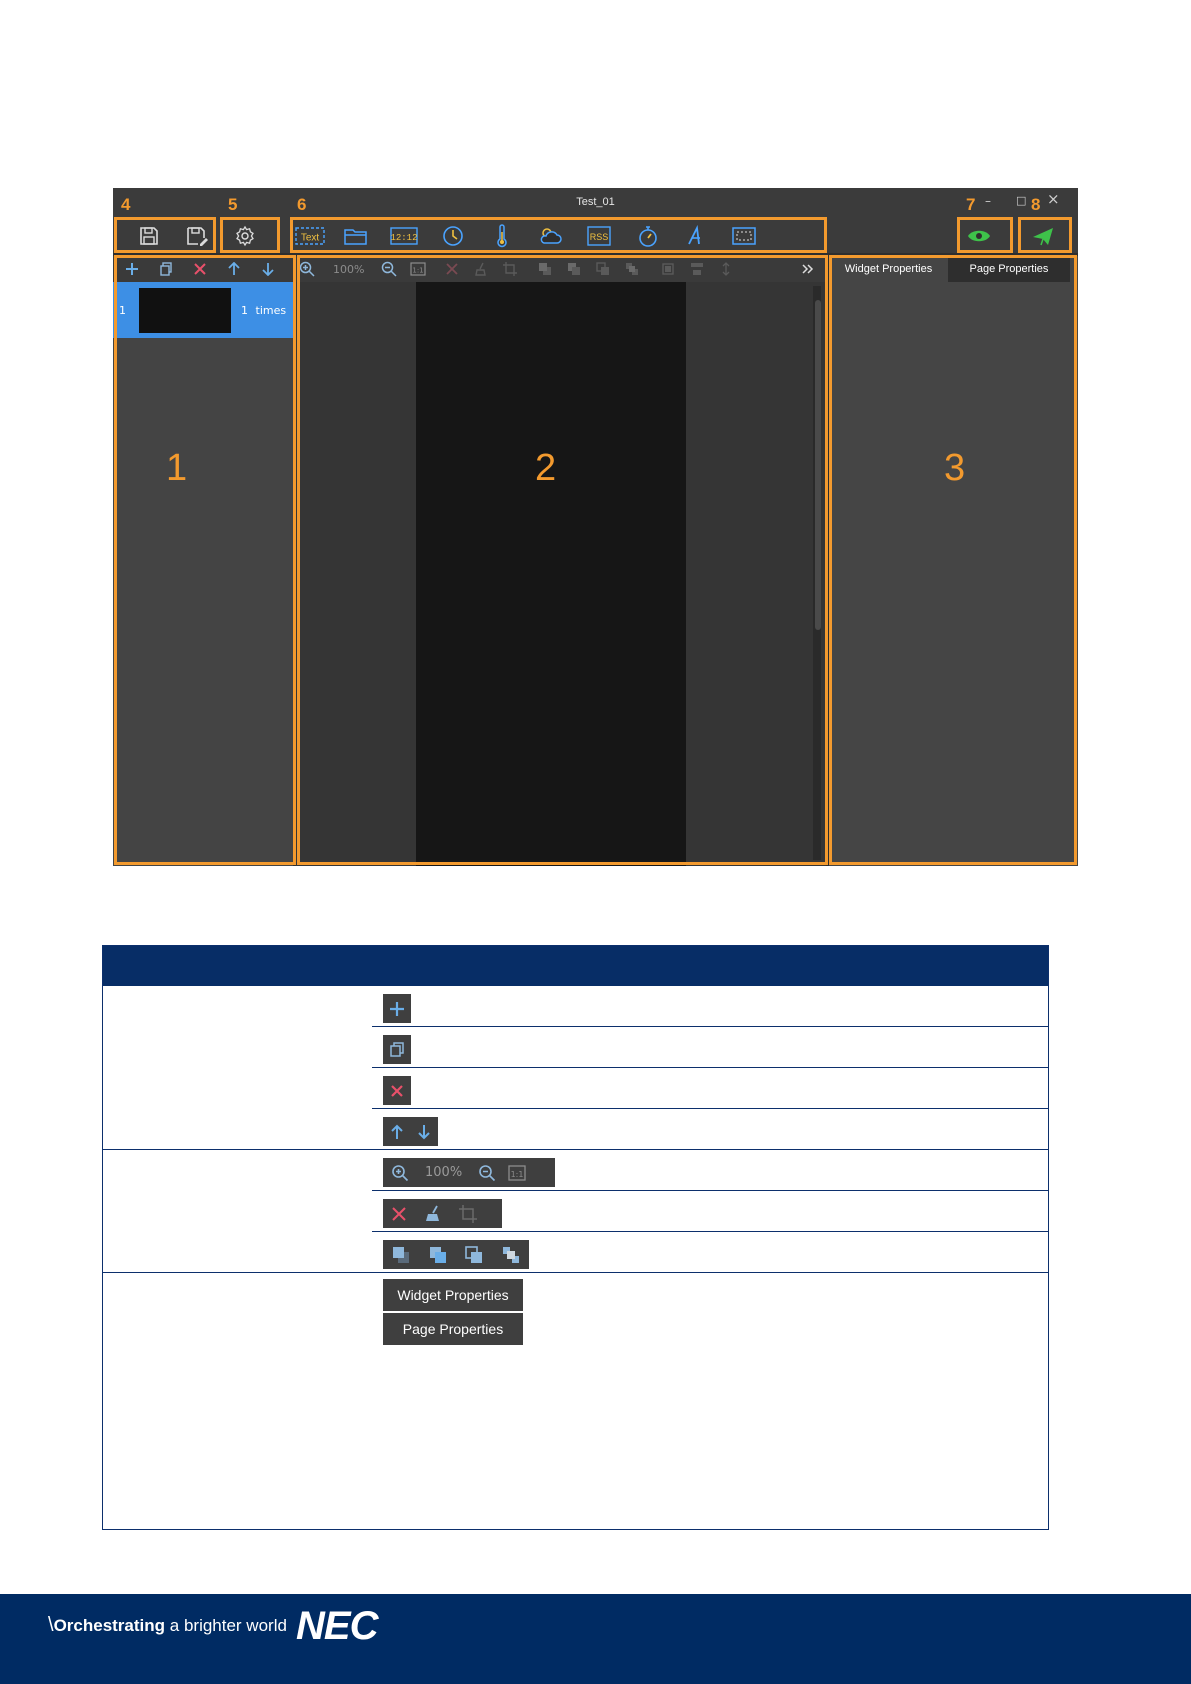 The width and height of the screenshot is (1191, 1684). Describe the element at coordinates (988, 201) in the screenshot. I see `minimize-button: –` at that location.